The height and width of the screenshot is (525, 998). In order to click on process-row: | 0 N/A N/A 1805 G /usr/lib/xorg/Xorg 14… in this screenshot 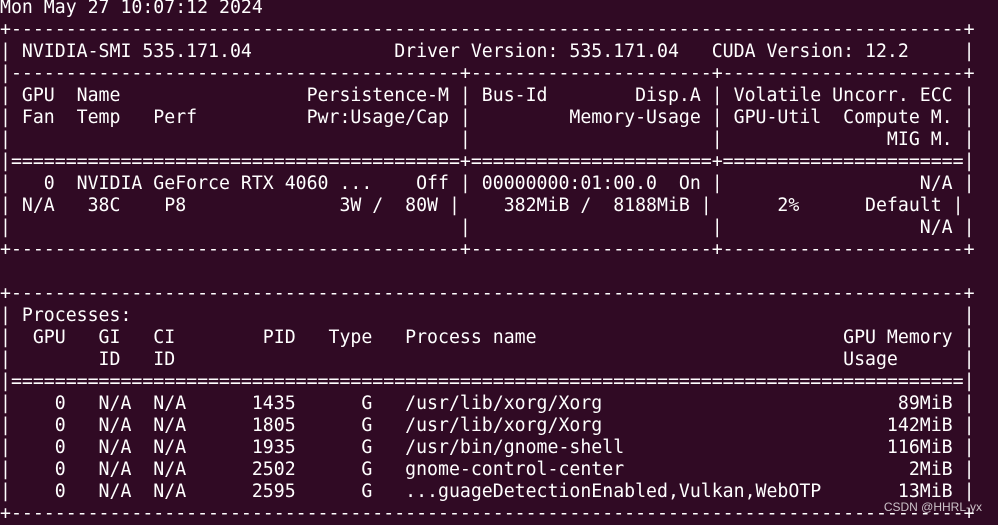, I will do `click(487, 425)`.